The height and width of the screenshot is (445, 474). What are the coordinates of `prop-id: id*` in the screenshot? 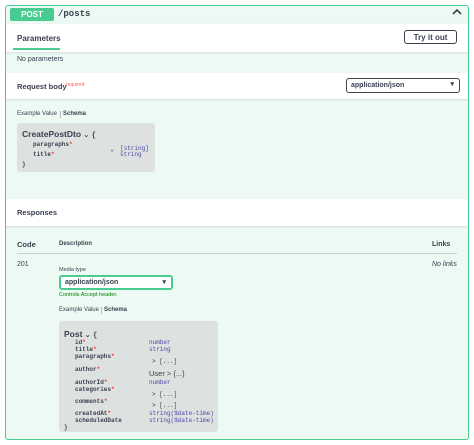 It's located at (80, 342).